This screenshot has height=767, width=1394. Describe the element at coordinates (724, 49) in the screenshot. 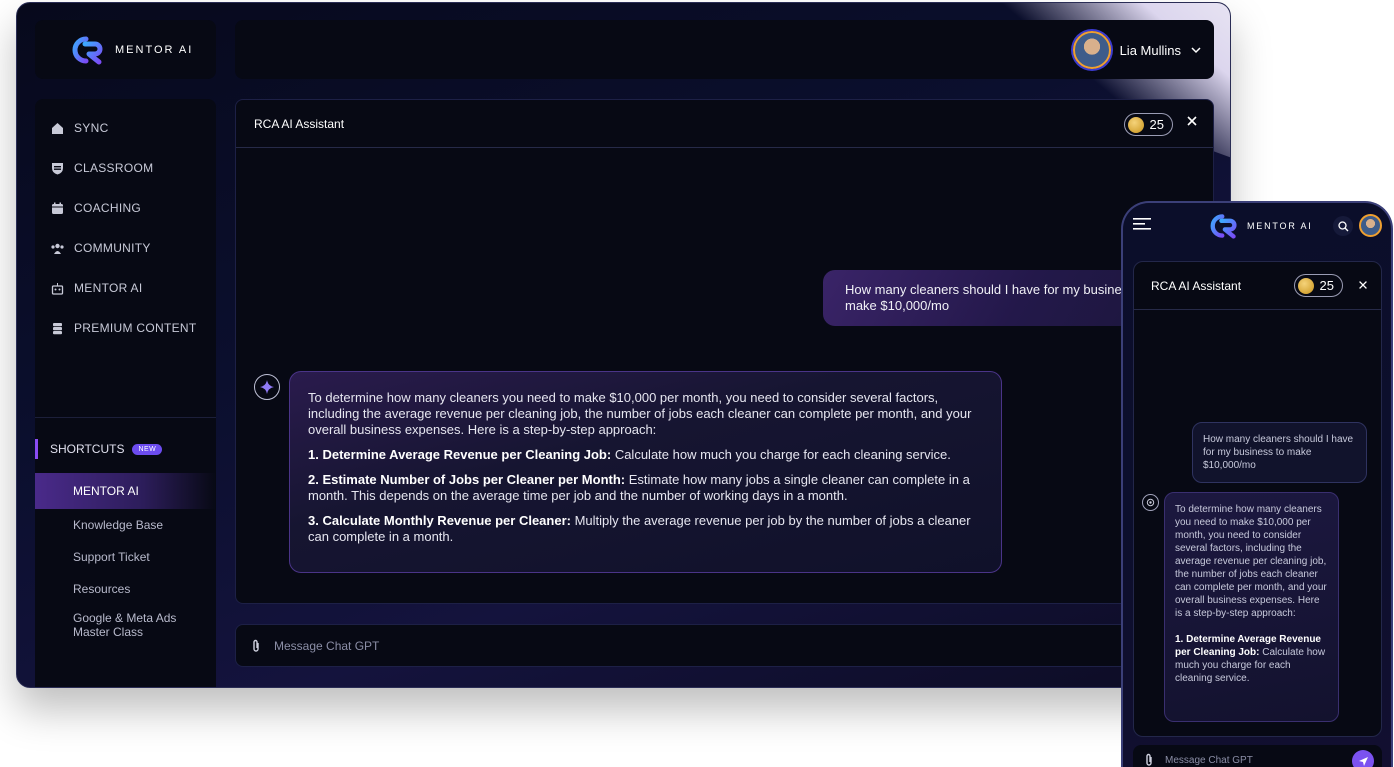

I see `top-bar: Lia Mullins` at that location.